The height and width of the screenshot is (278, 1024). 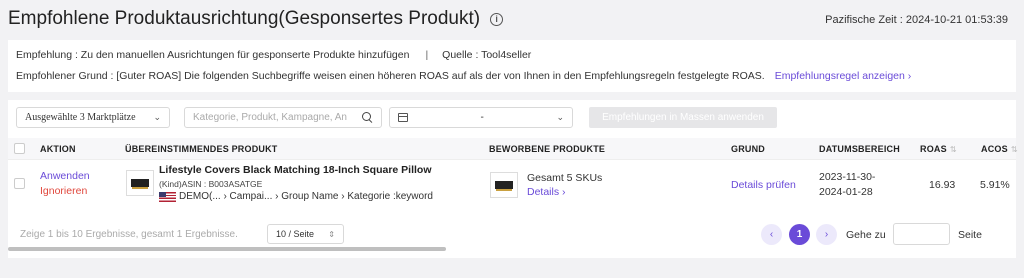 What do you see at coordinates (140, 183) in the screenshot?
I see `product-image` at bounding box center [140, 183].